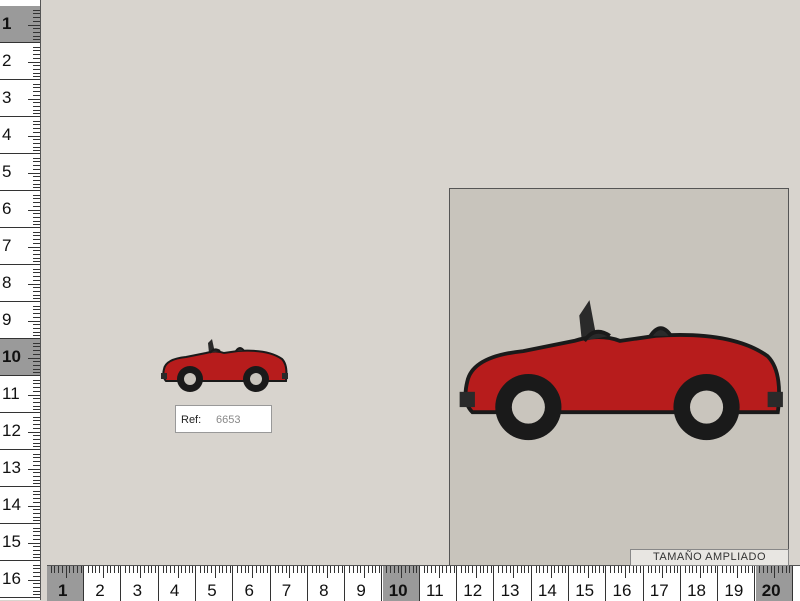 This screenshot has width=800, height=601. What do you see at coordinates (473, 590) in the screenshot?
I see `horizontal-ruler-label: 12` at bounding box center [473, 590].